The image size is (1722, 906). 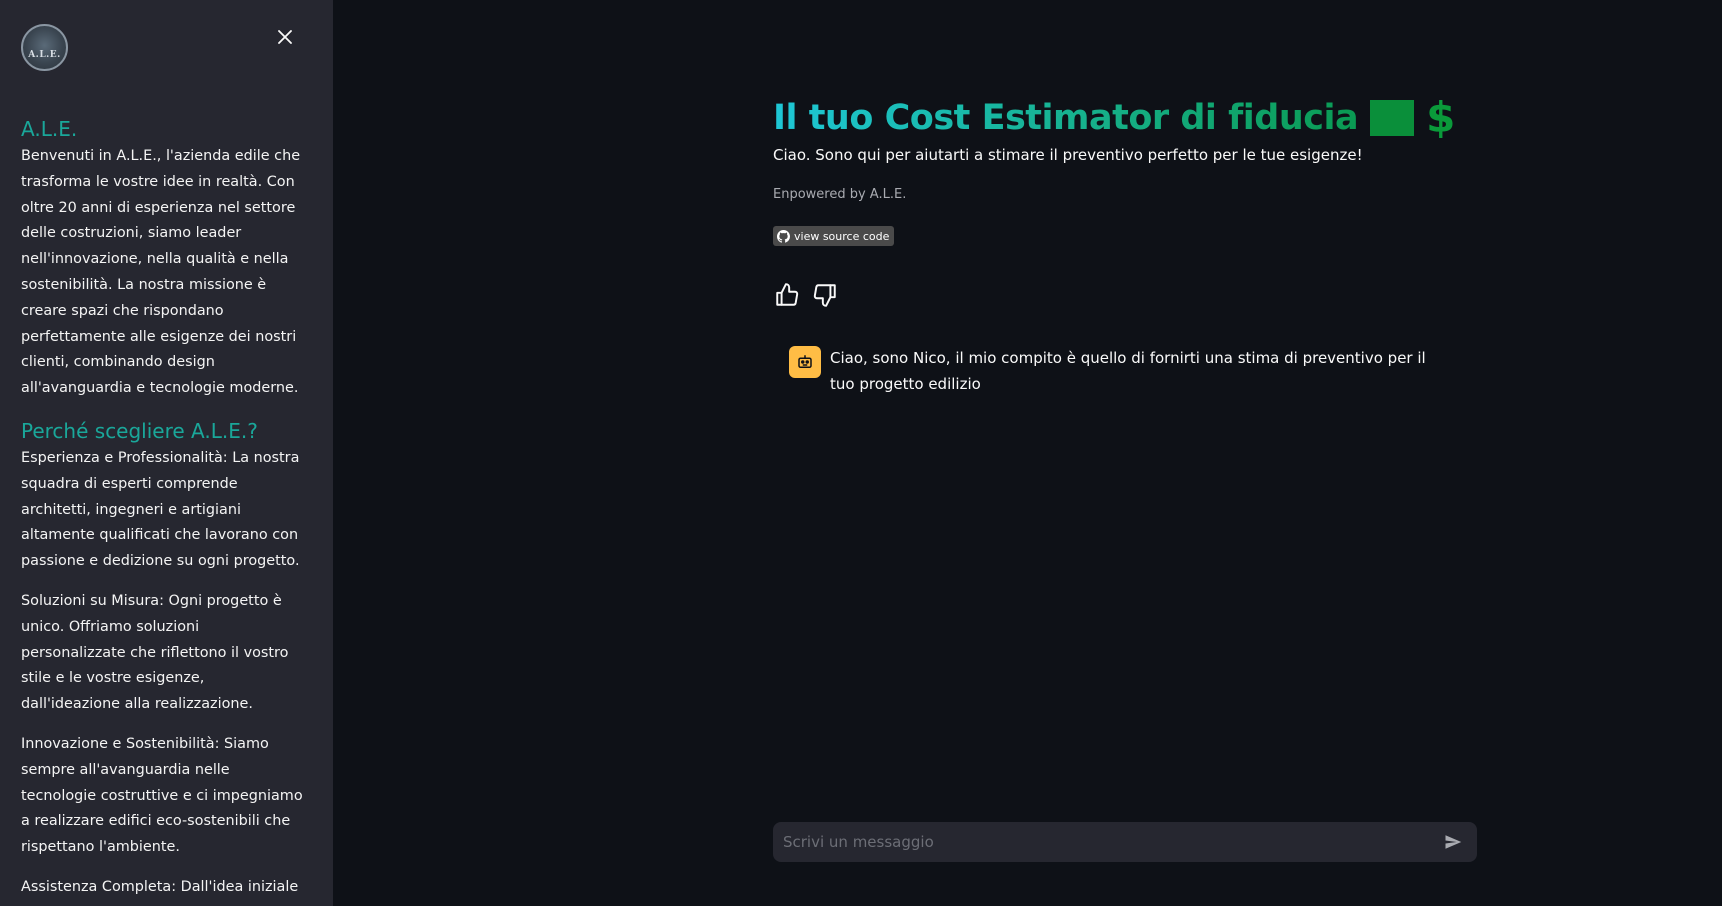 I want to click on chat-input-bar, so click(x=1125, y=842).